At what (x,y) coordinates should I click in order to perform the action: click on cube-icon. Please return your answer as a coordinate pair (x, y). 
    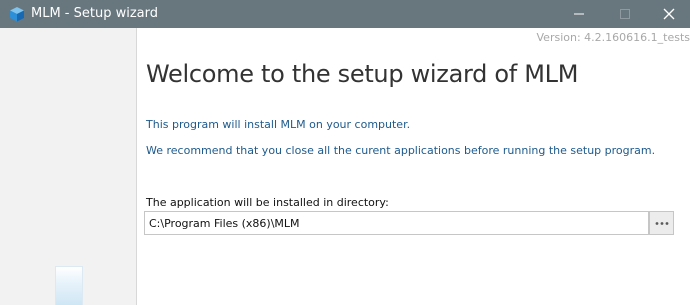
    Looking at the image, I should click on (17, 14).